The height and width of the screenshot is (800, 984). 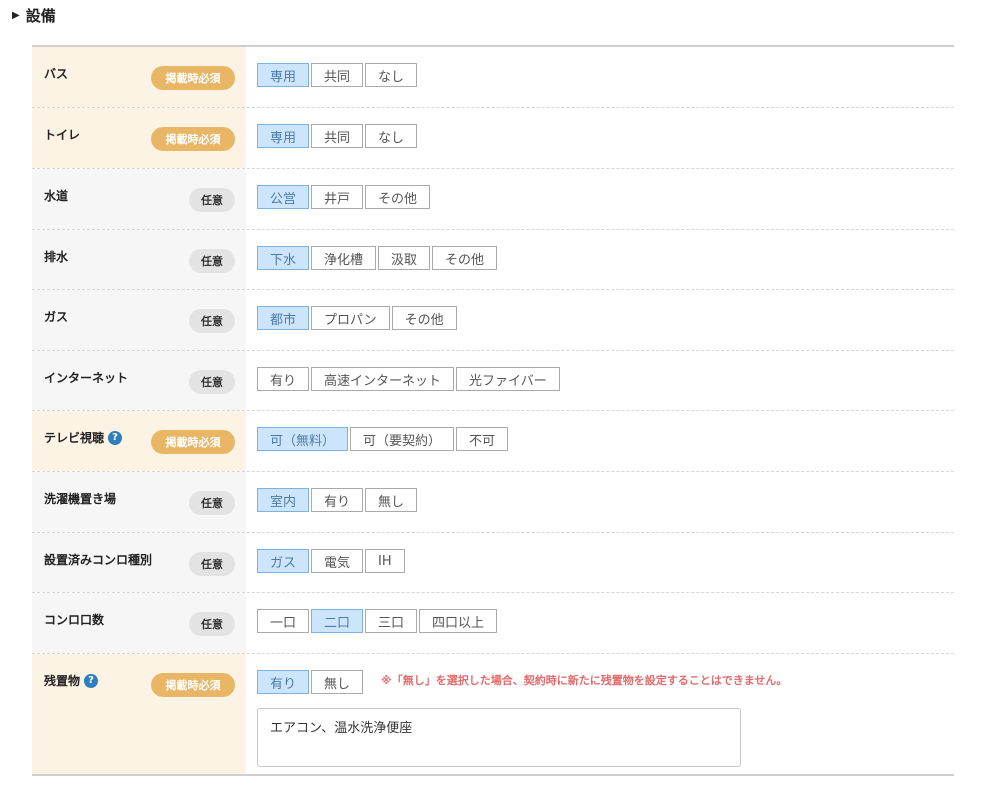 I want to click on form-row: バス 掲載時必須 専用 共同 なし, so click(x=493, y=77).